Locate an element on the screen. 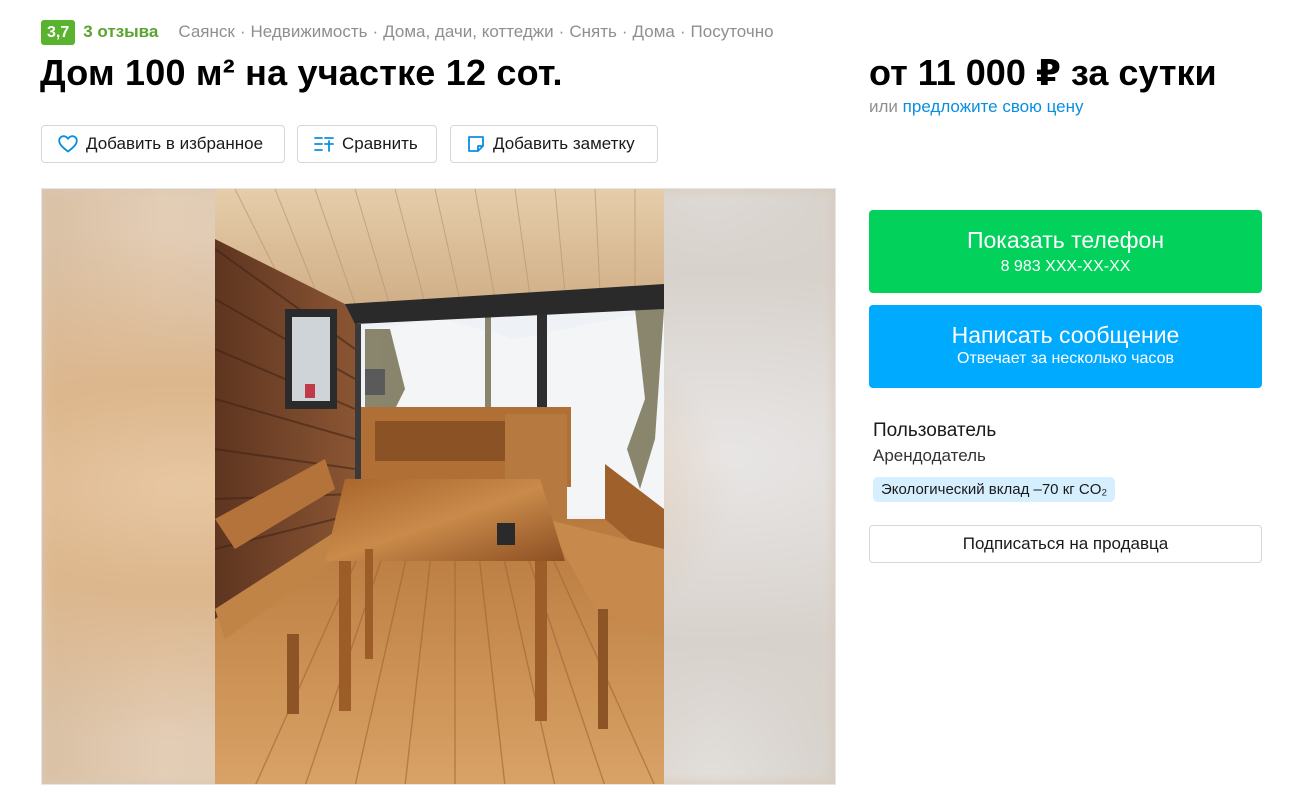  breadcrumb-item: Снять is located at coordinates (593, 31).